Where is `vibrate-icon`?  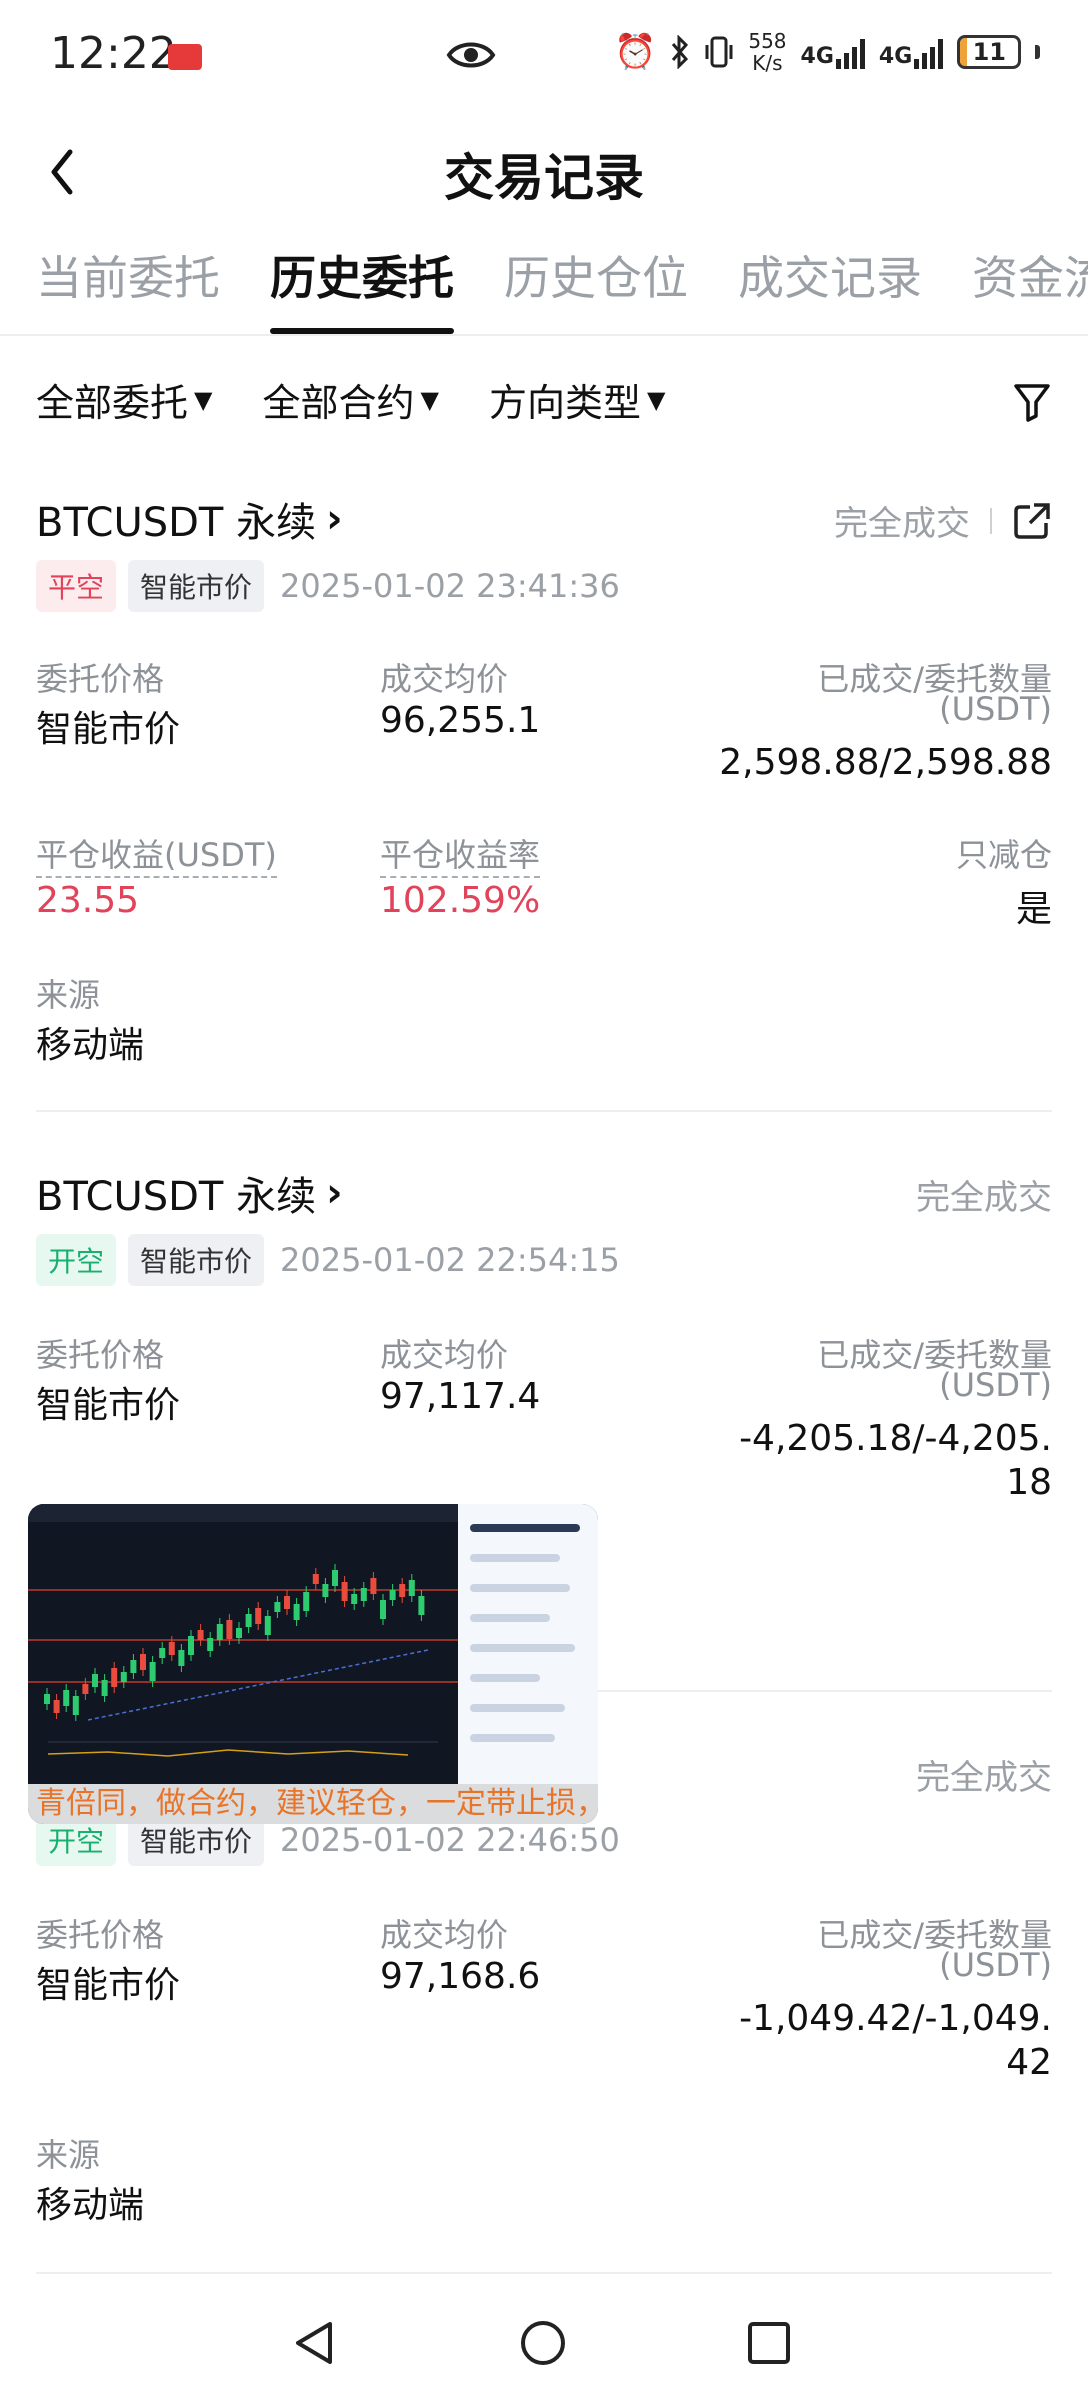
vibrate-icon is located at coordinates (719, 52).